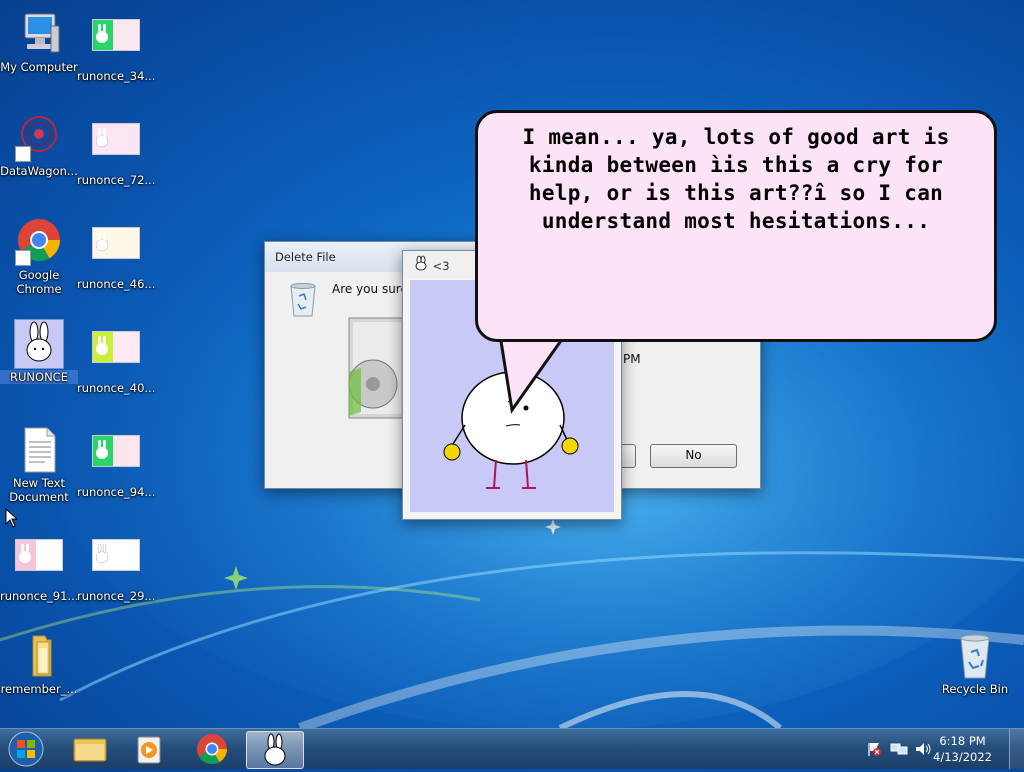 The width and height of the screenshot is (1024, 772). Describe the element at coordinates (39, 490) in the screenshot. I see `icon-label: New Text Document` at that location.